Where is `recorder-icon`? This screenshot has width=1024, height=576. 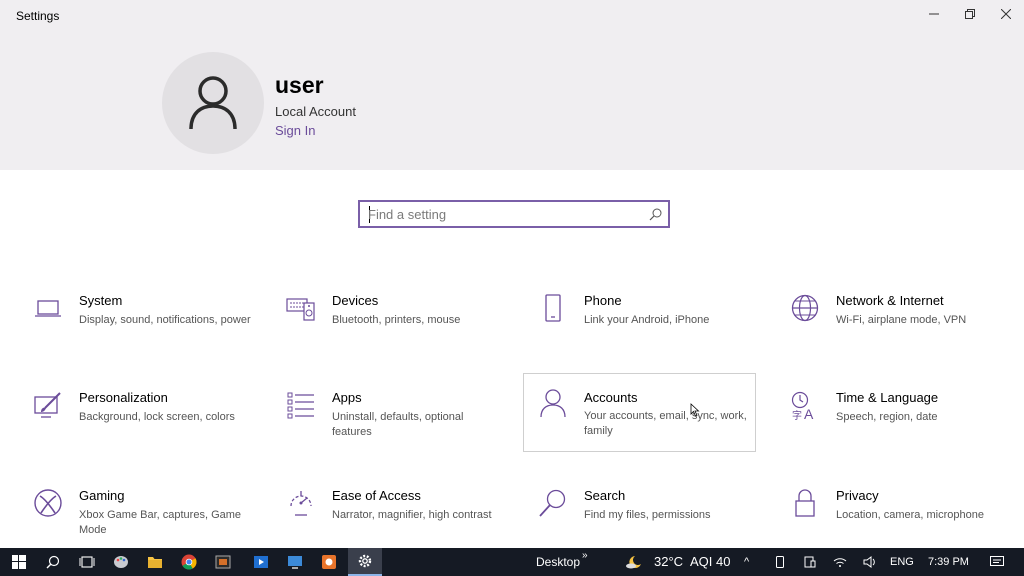 recorder-icon is located at coordinates (329, 562).